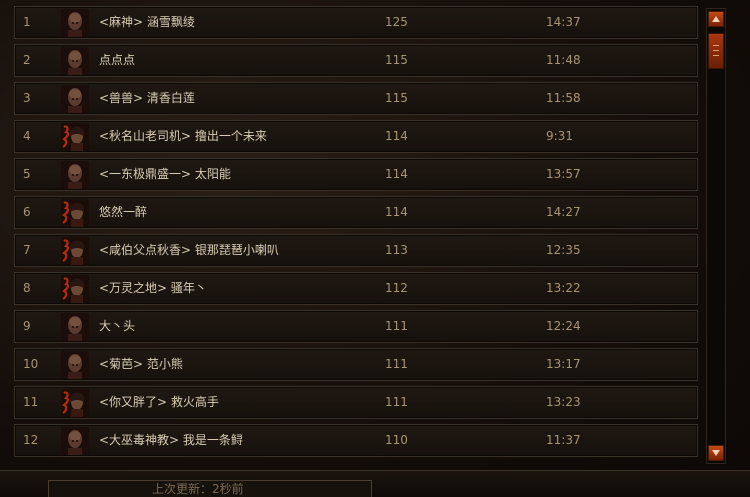  What do you see at coordinates (356, 22) in the screenshot?
I see `leaderboard-row: 1 <麻神> 涵雪飘绫 125 14:37` at bounding box center [356, 22].